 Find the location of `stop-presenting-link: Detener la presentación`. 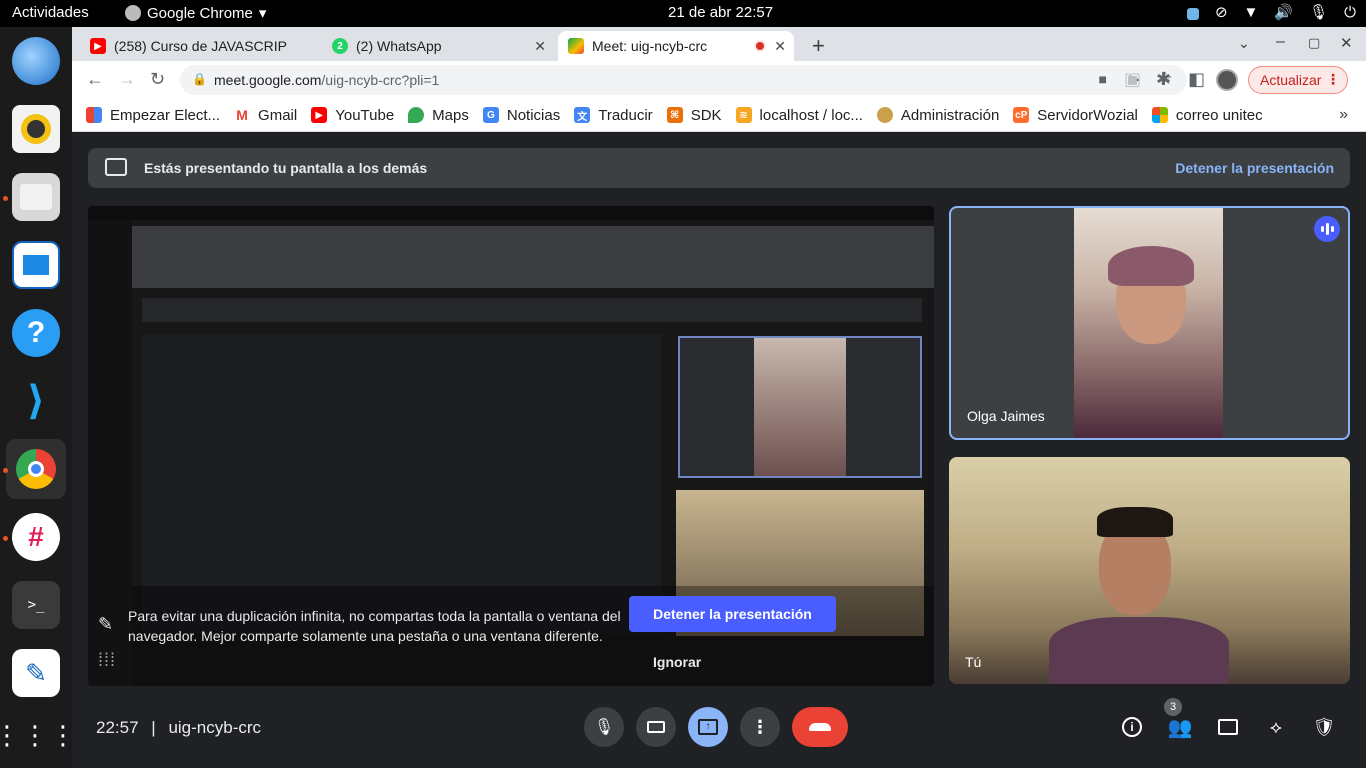

stop-presenting-link: Detener la presentación is located at coordinates (1254, 168).